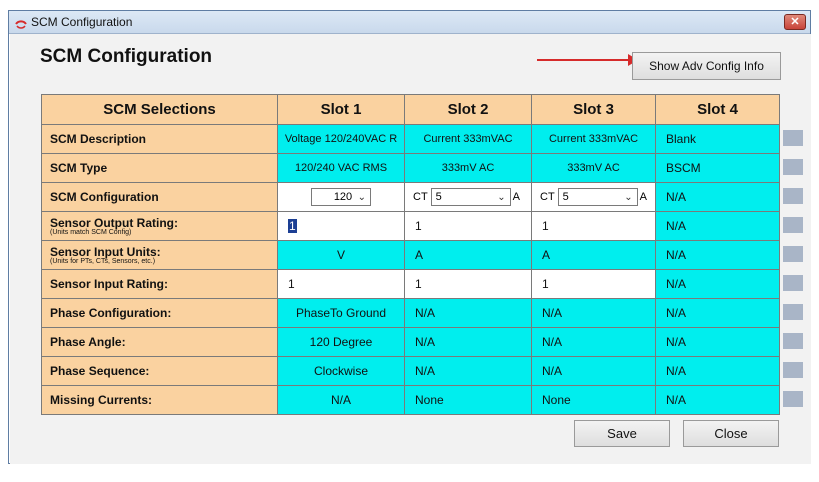  I want to click on slot2-config-select: 5 ⌄, so click(470, 197).